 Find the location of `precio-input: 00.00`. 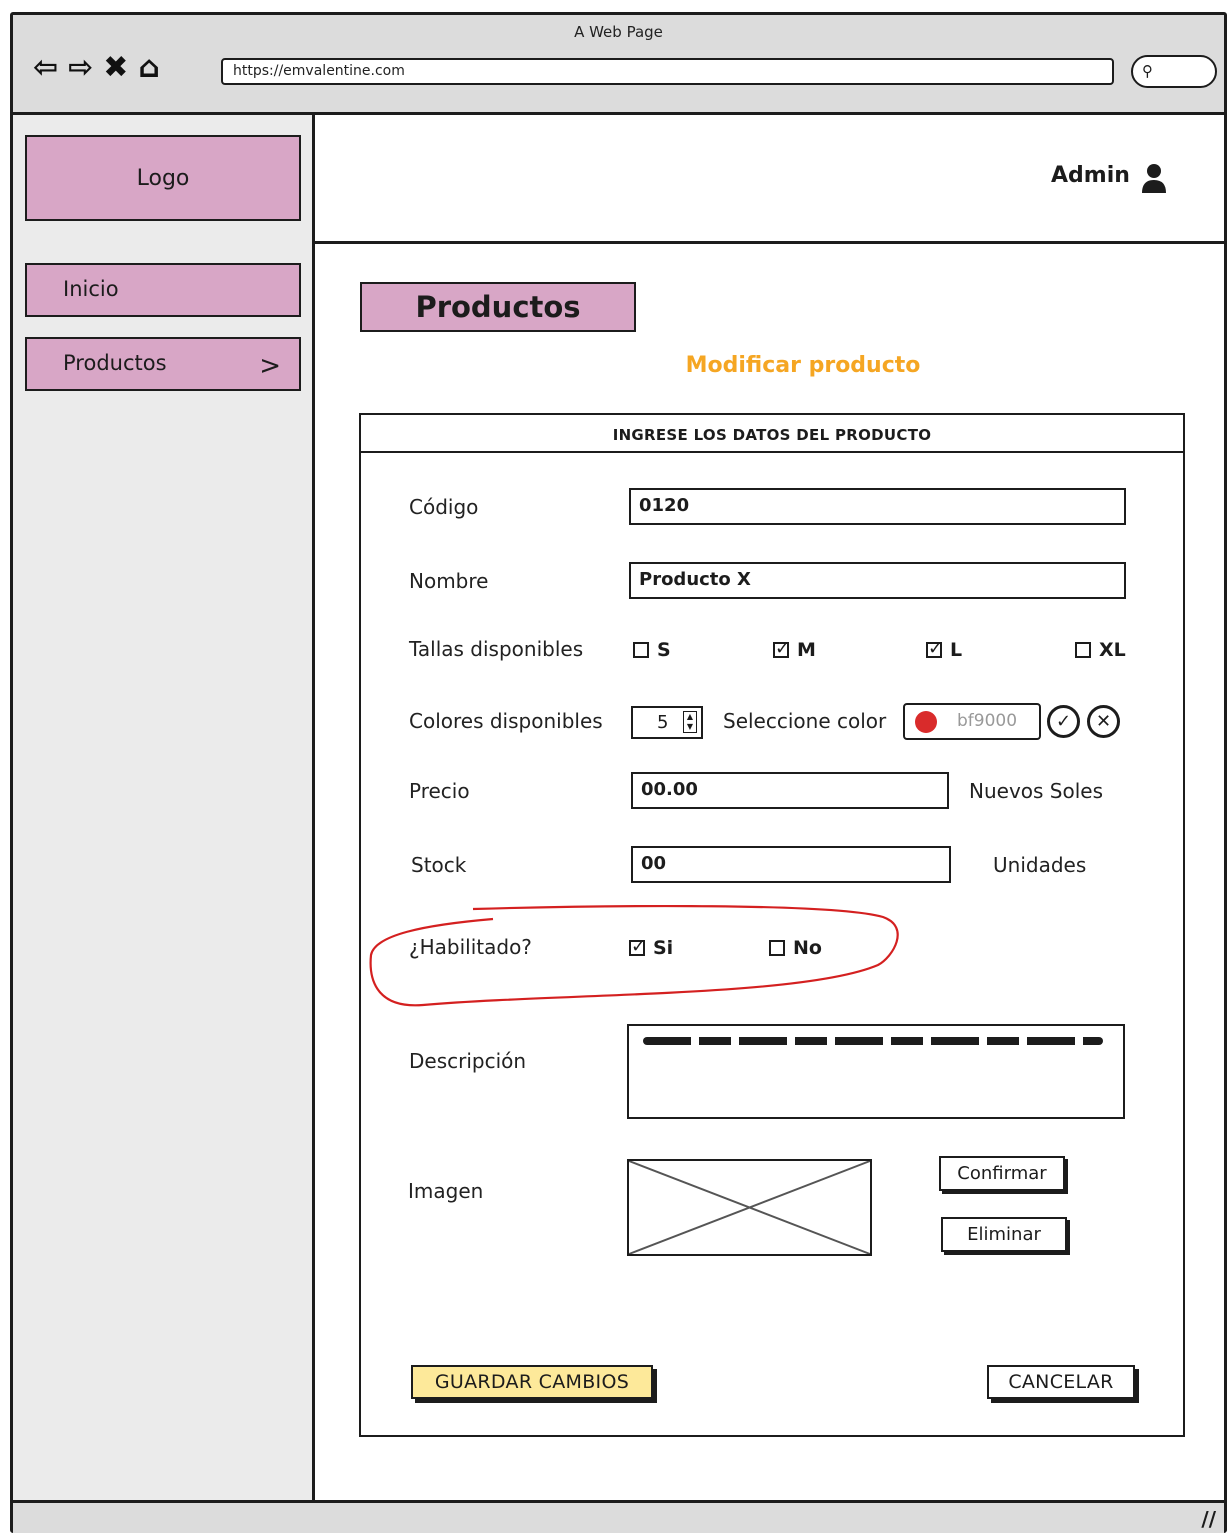

precio-input: 00.00 is located at coordinates (790, 790).